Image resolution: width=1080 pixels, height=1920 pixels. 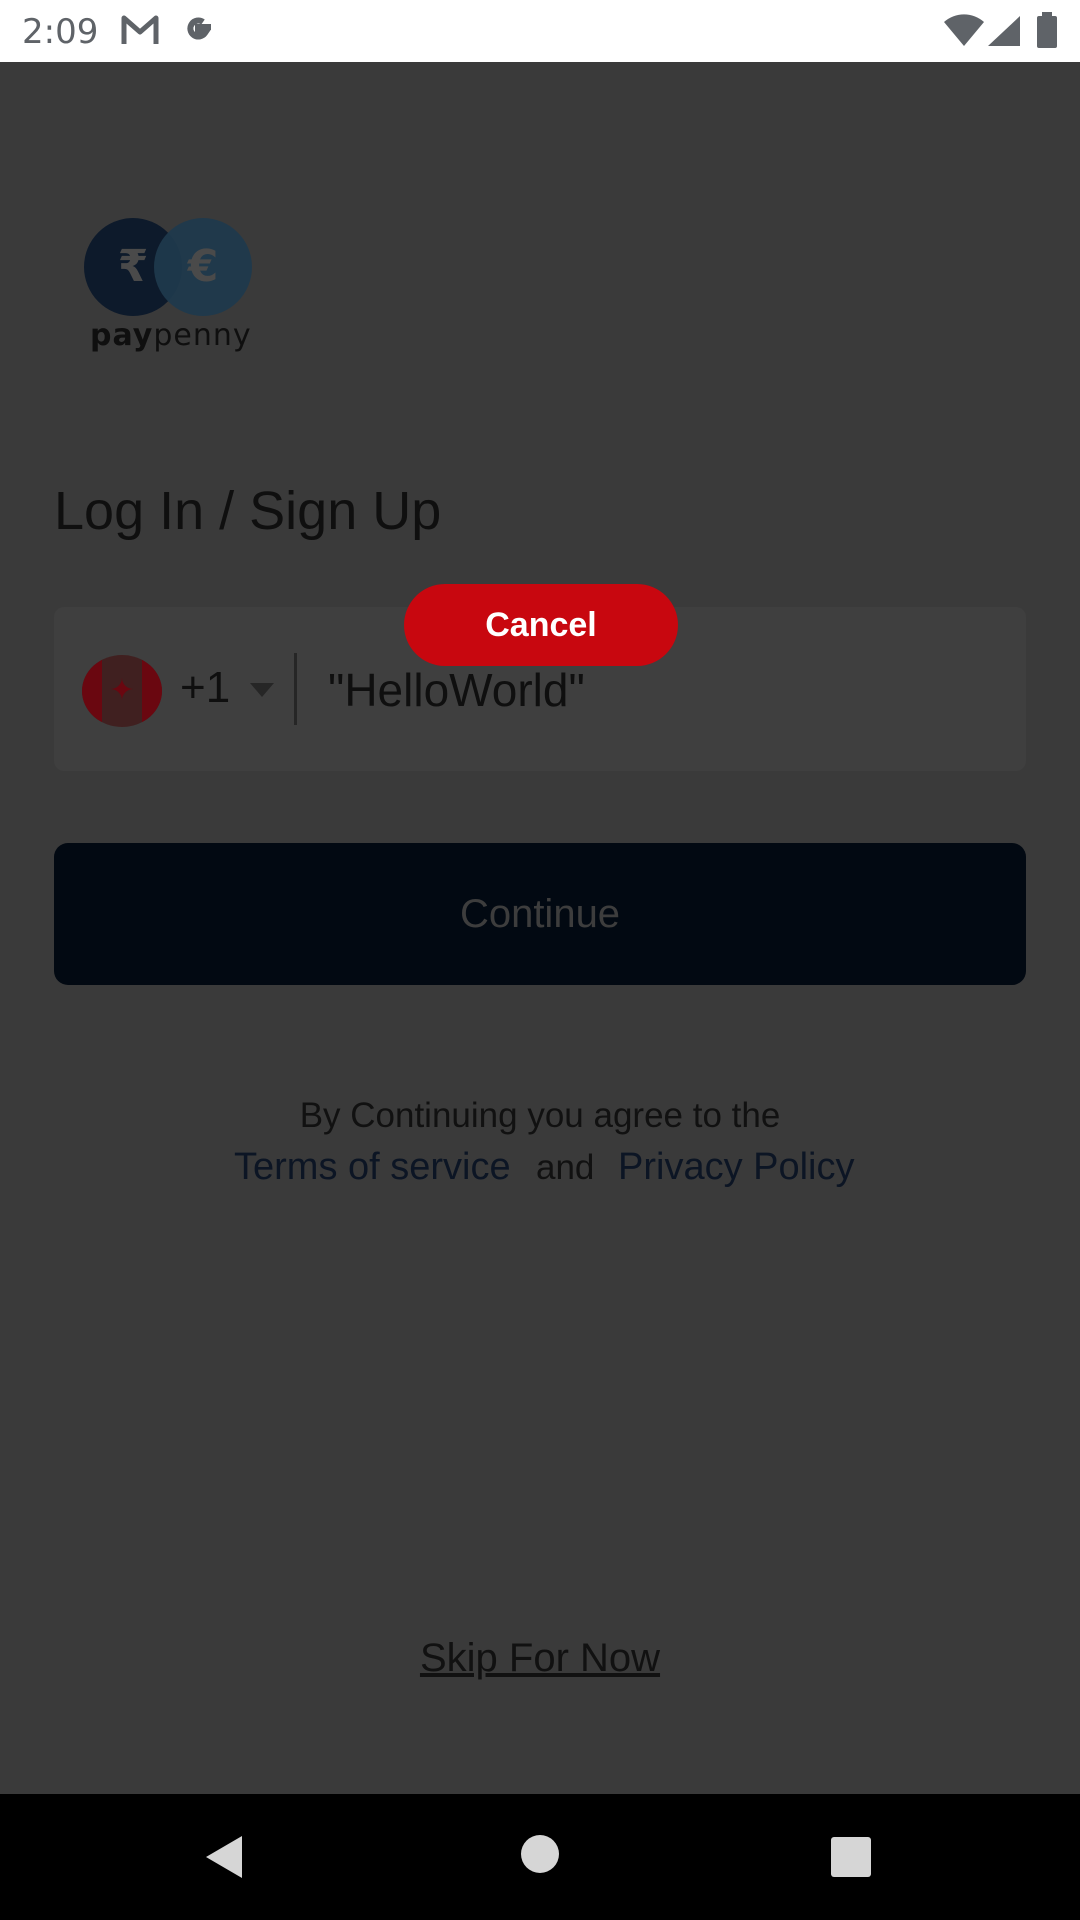 What do you see at coordinates (1047, 32) in the screenshot?
I see `battery-icon` at bounding box center [1047, 32].